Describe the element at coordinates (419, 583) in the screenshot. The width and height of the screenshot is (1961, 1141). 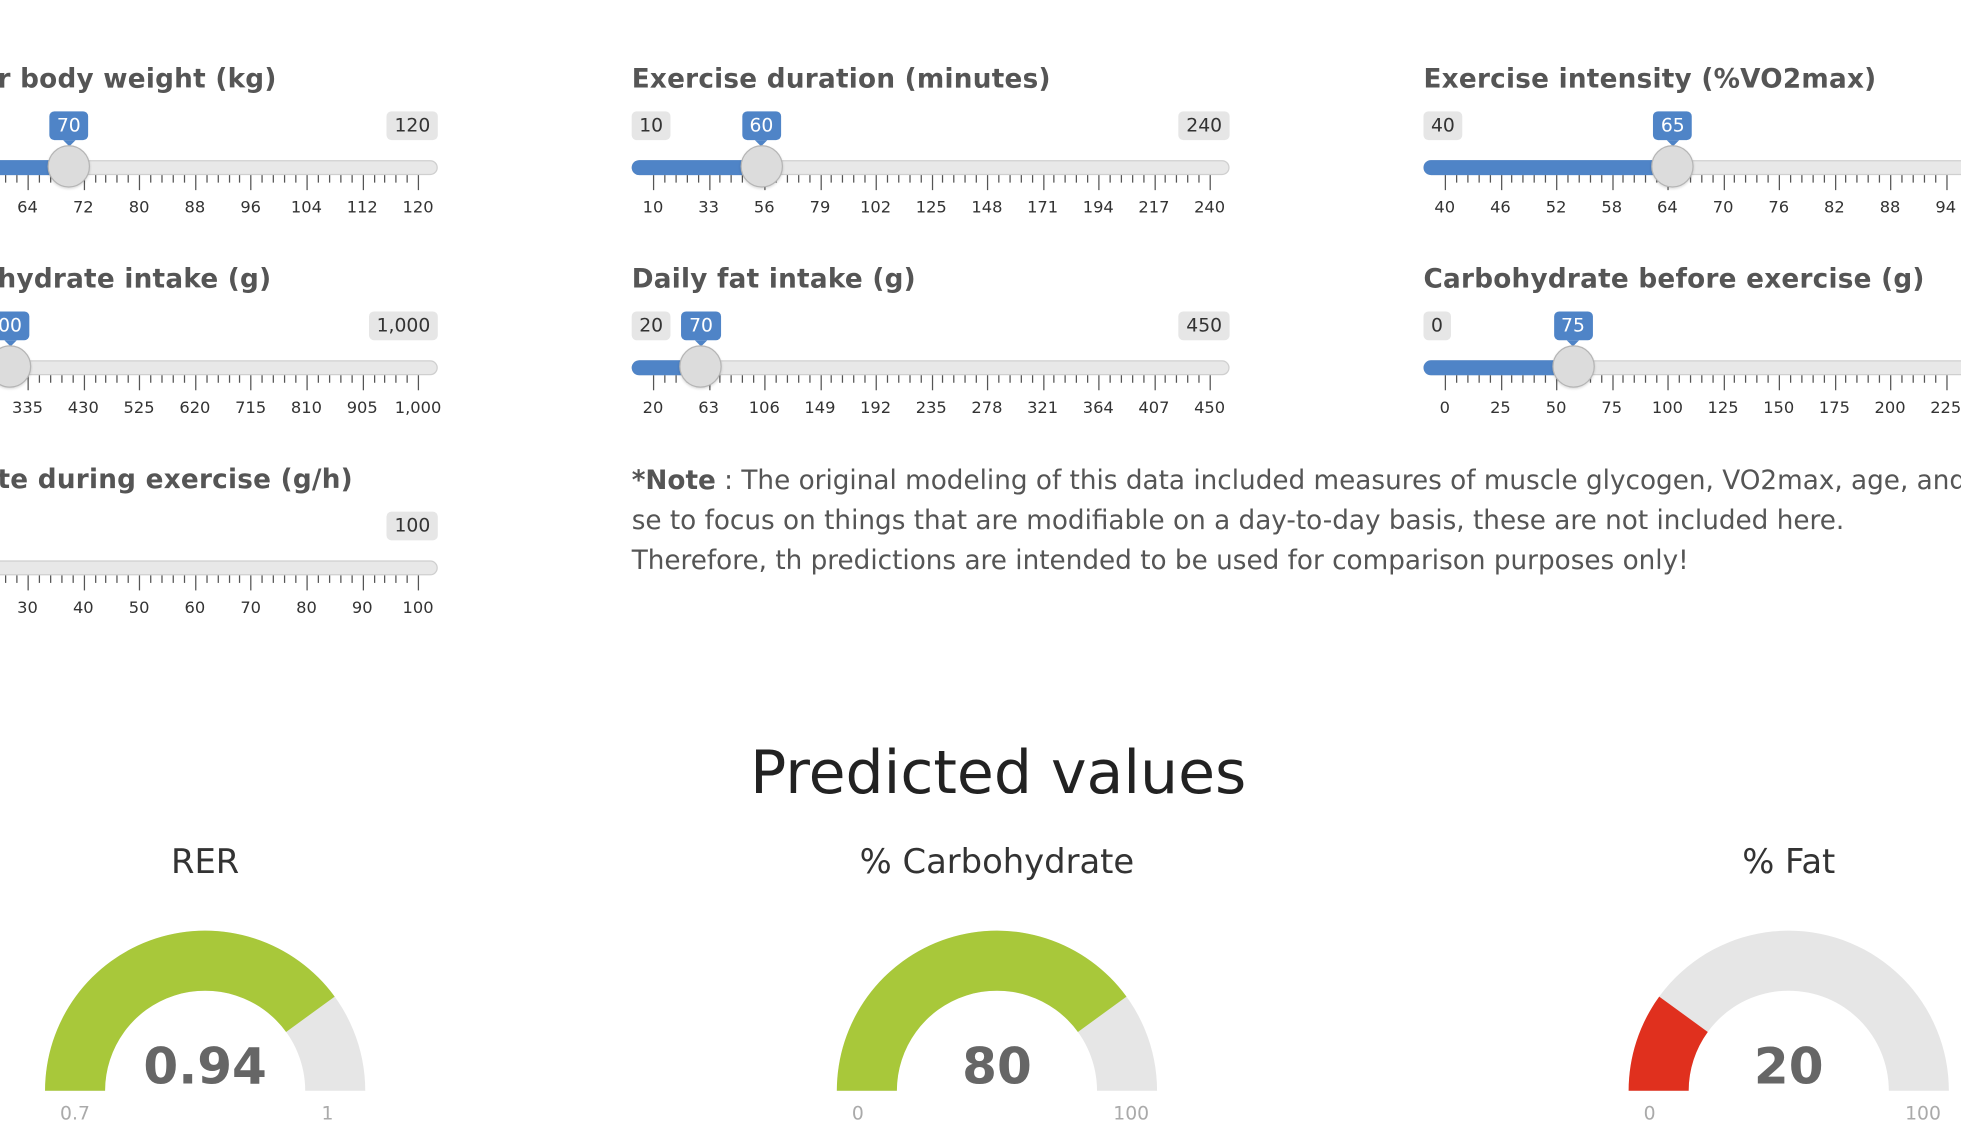
I see `carb-during-exercise-tick-major` at that location.